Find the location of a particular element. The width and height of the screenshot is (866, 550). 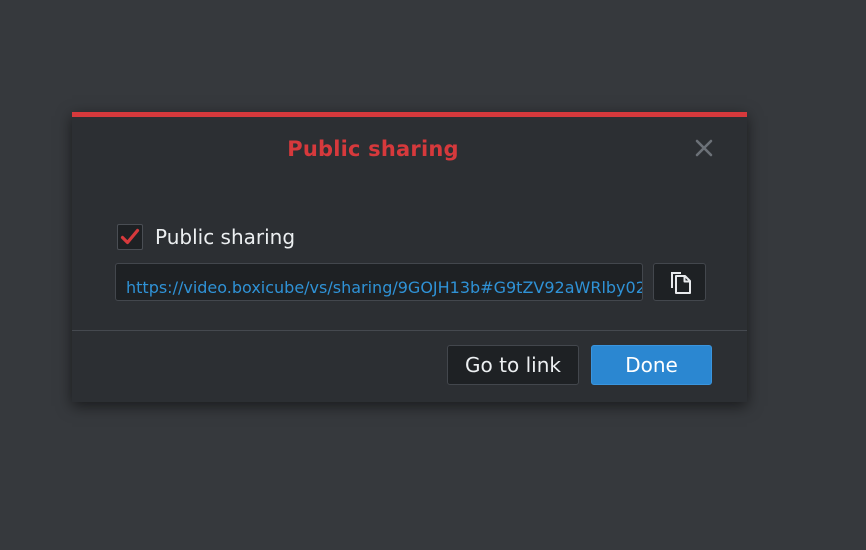

copy-link-button is located at coordinates (679, 282).